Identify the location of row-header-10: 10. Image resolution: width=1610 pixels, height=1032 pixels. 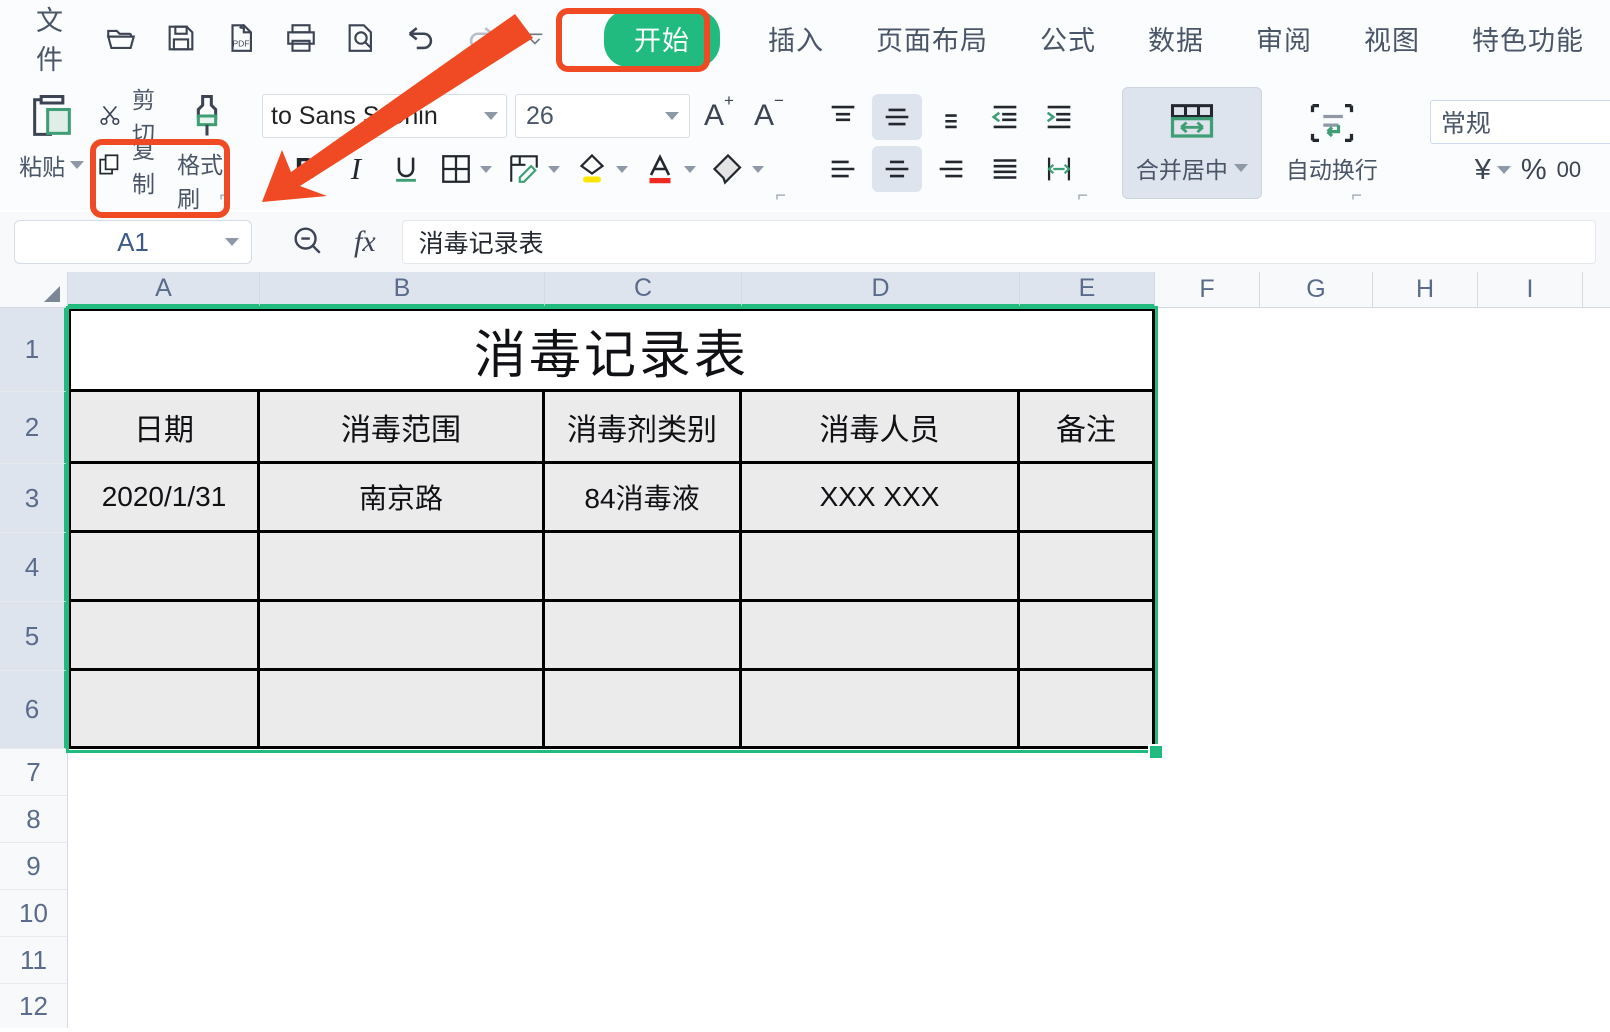
(34, 913).